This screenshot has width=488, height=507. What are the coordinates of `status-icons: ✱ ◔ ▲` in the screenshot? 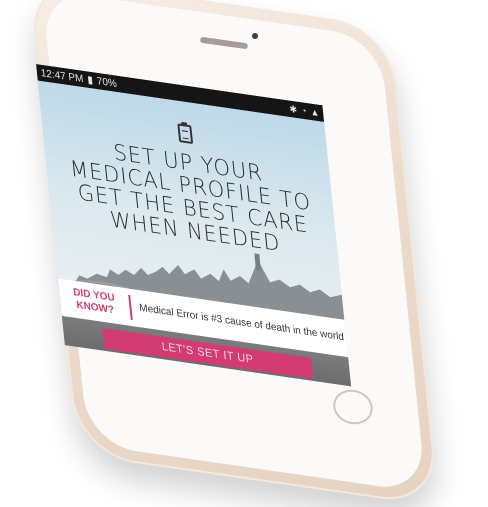 It's located at (304, 111).